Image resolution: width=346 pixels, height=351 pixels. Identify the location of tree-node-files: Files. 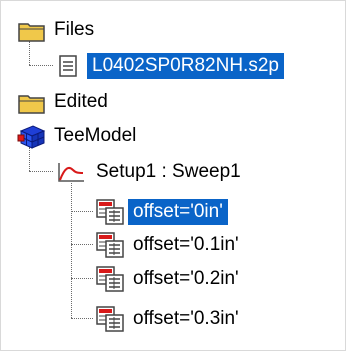
(101, 30).